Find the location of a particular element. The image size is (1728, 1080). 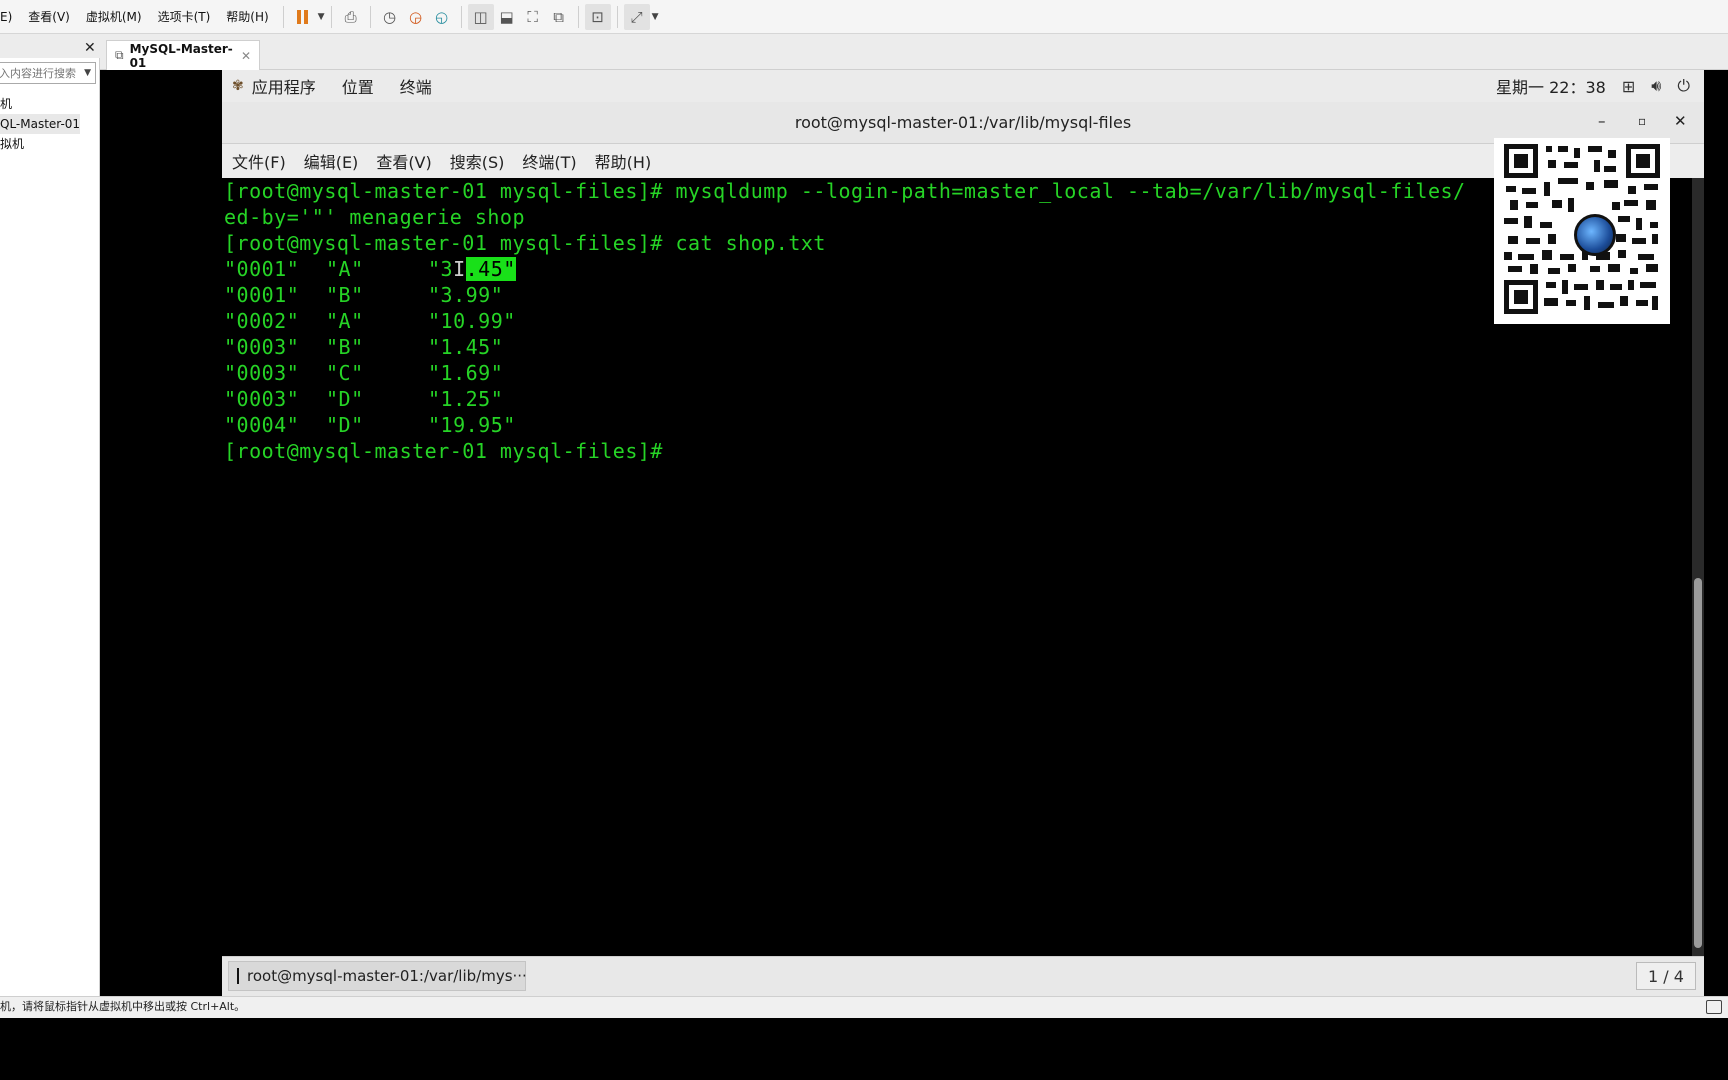

sidebar-icon: ◫ is located at coordinates (480, 16).